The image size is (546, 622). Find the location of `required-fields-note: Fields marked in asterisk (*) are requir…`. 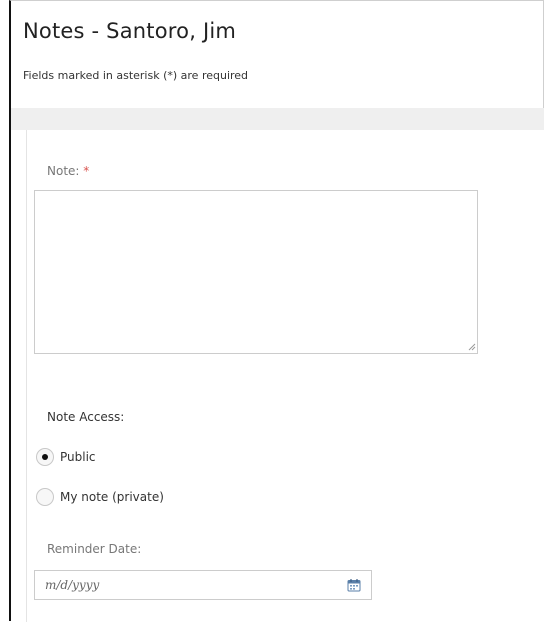

required-fields-note: Fields marked in asterisk (*) are requir… is located at coordinates (136, 75).